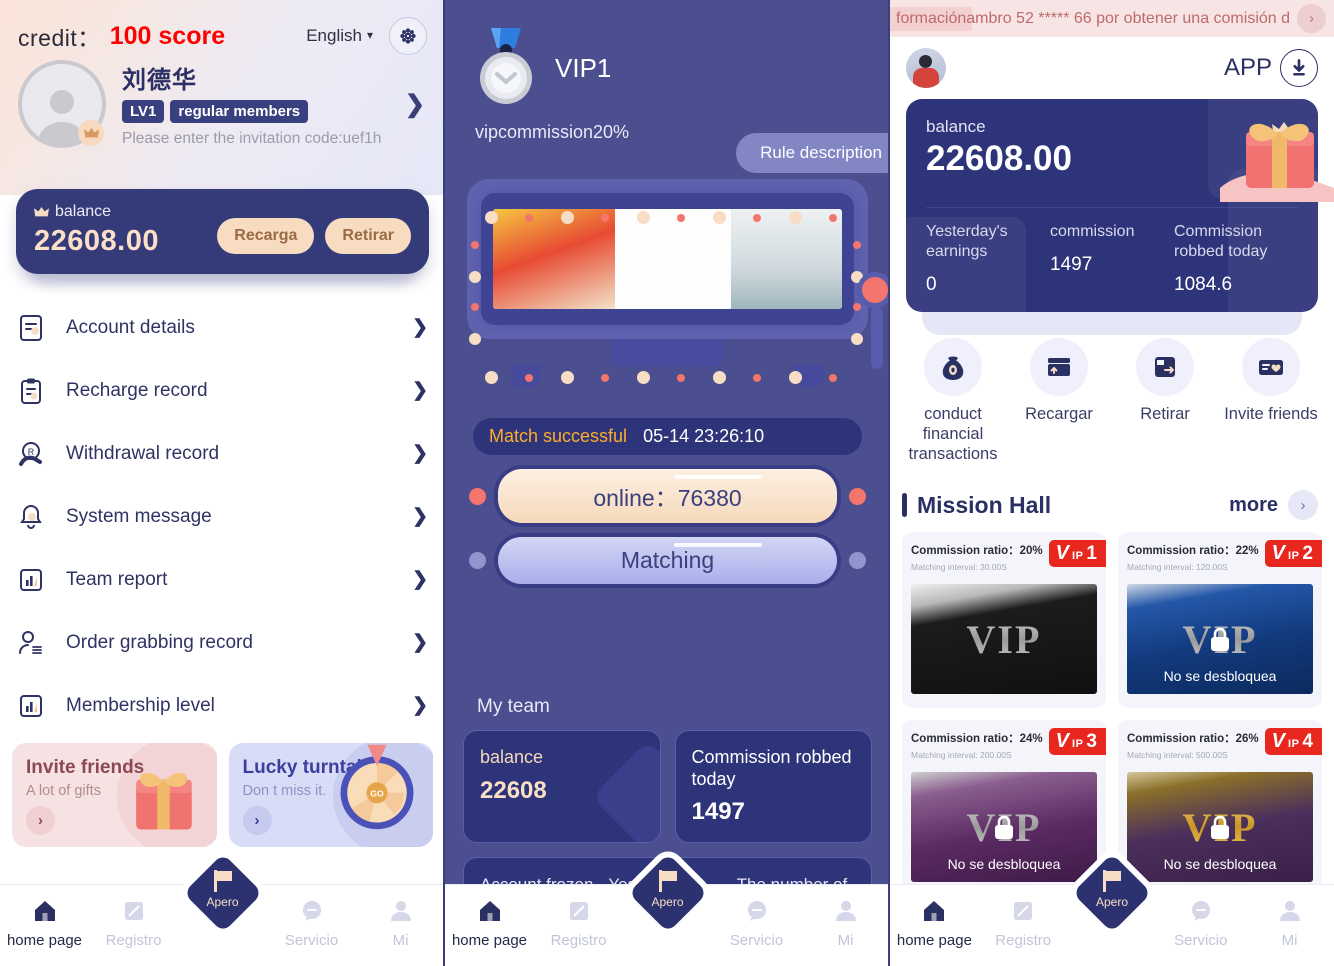 The height and width of the screenshot is (966, 1334). Describe the element at coordinates (857, 560) in the screenshot. I see `lamp-right-off` at that location.